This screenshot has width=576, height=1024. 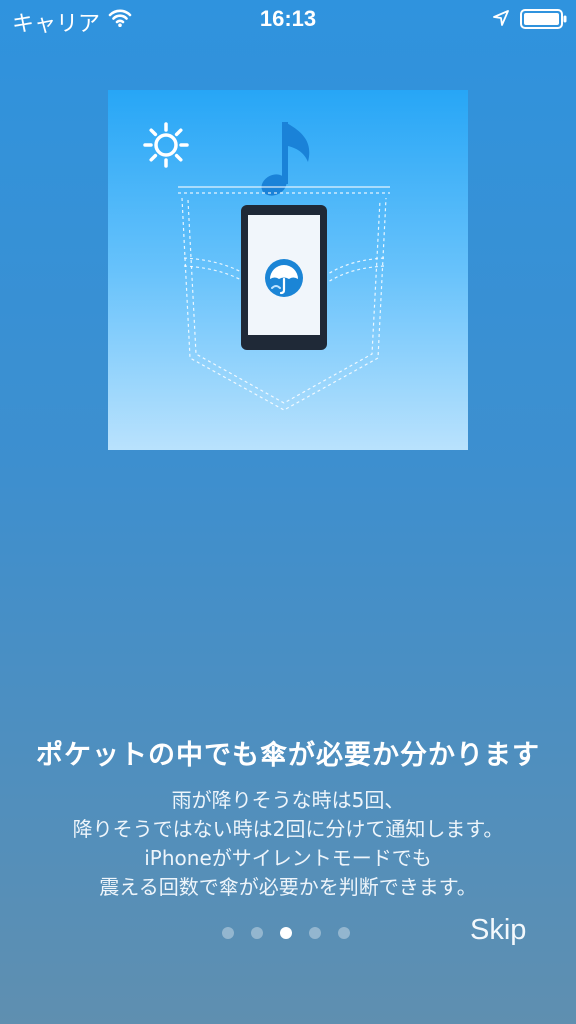 I want to click on umbrella-app-icon, so click(x=284, y=278).